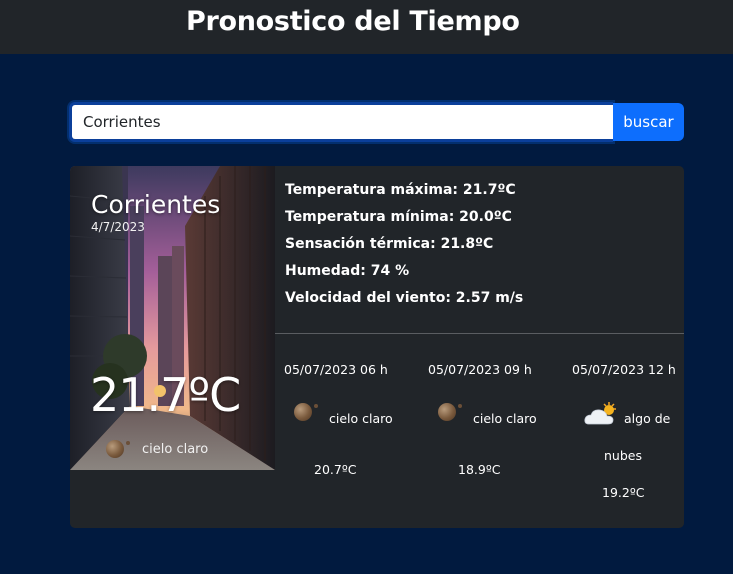 The height and width of the screenshot is (574, 733). What do you see at coordinates (172, 318) in the screenshot?
I see `city-background-image: Corrientes 4/7/2023 21.7ºC cielo claro` at bounding box center [172, 318].